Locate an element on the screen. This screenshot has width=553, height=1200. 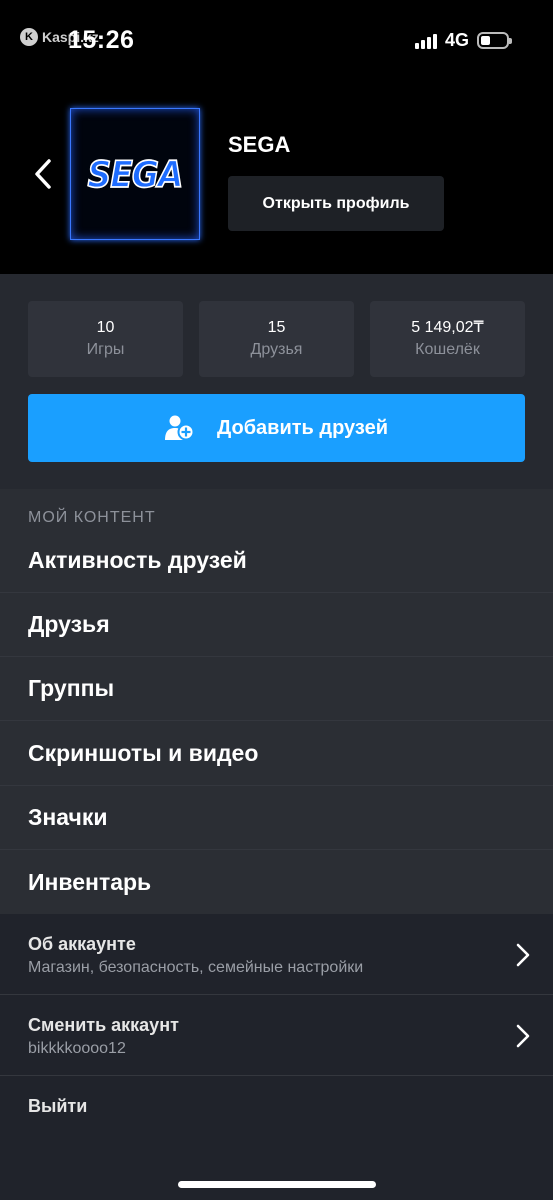
menu-item-inventory: Инвентарь is located at coordinates (276, 882).